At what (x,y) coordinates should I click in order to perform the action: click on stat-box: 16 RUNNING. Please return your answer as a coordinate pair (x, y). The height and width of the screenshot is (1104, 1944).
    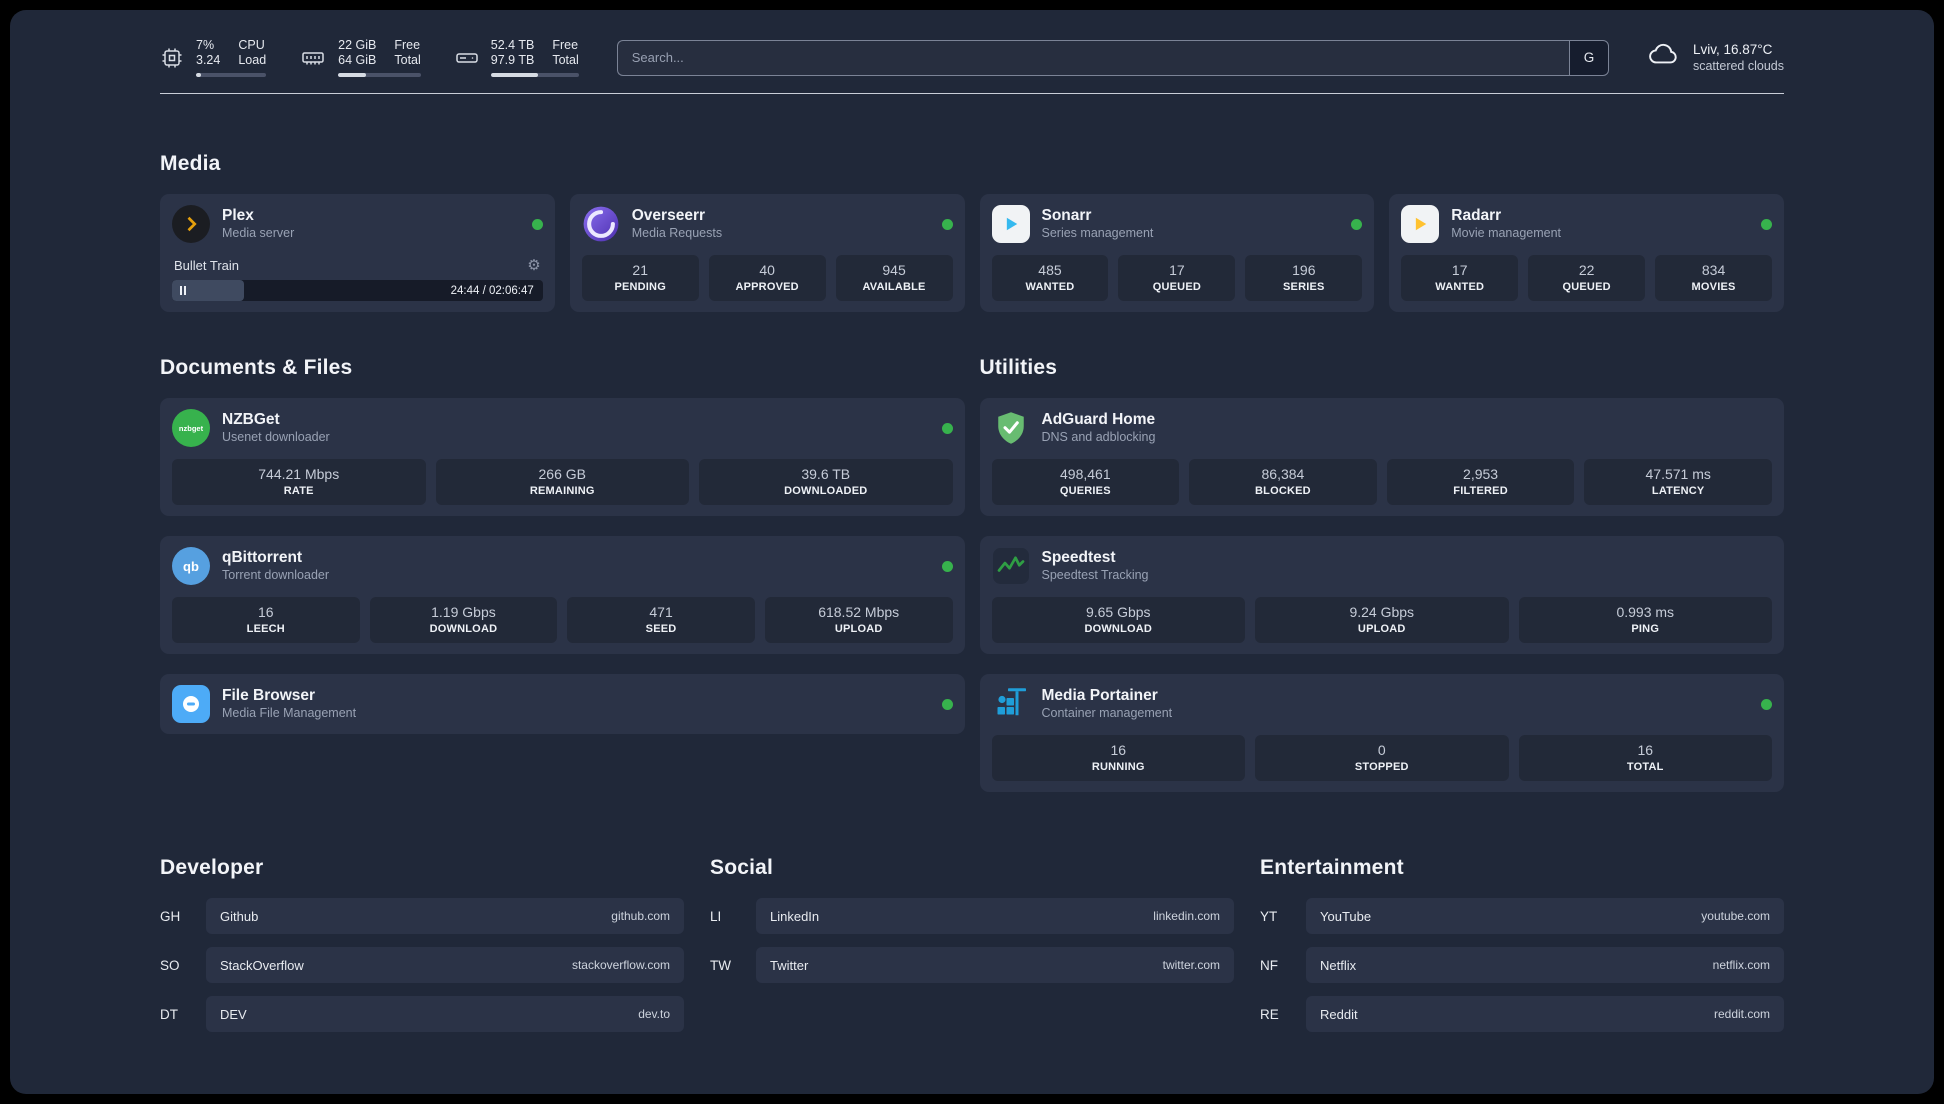
    Looking at the image, I should click on (1118, 758).